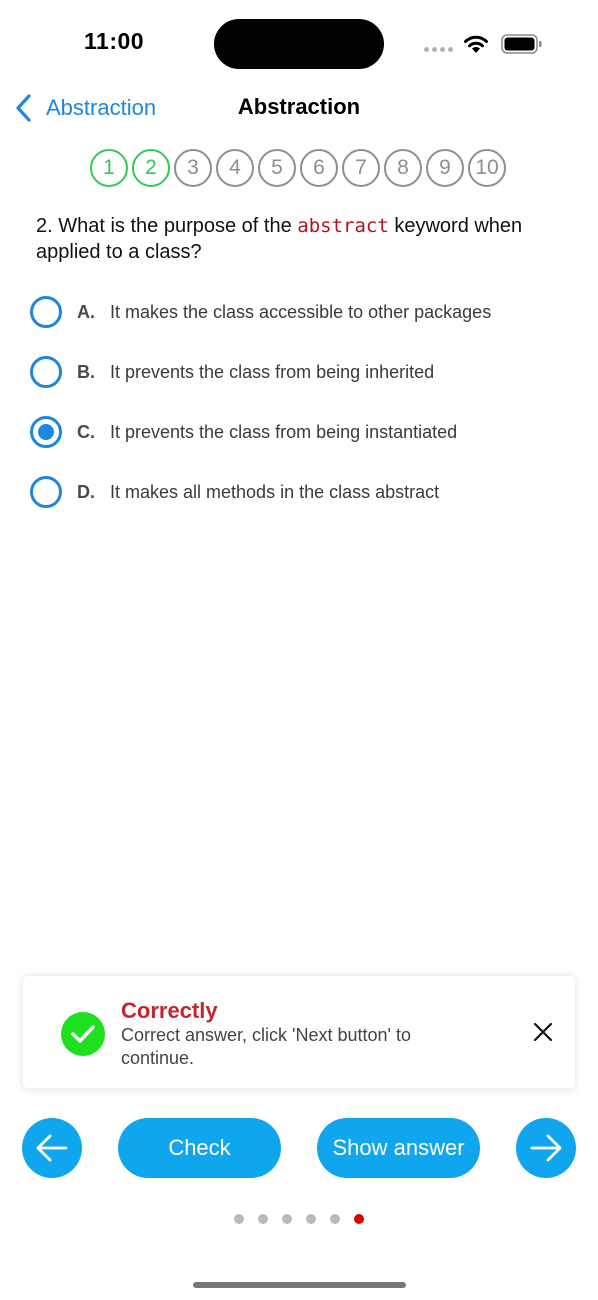  Describe the element at coordinates (319, 168) in the screenshot. I see `step-6: 6` at that location.